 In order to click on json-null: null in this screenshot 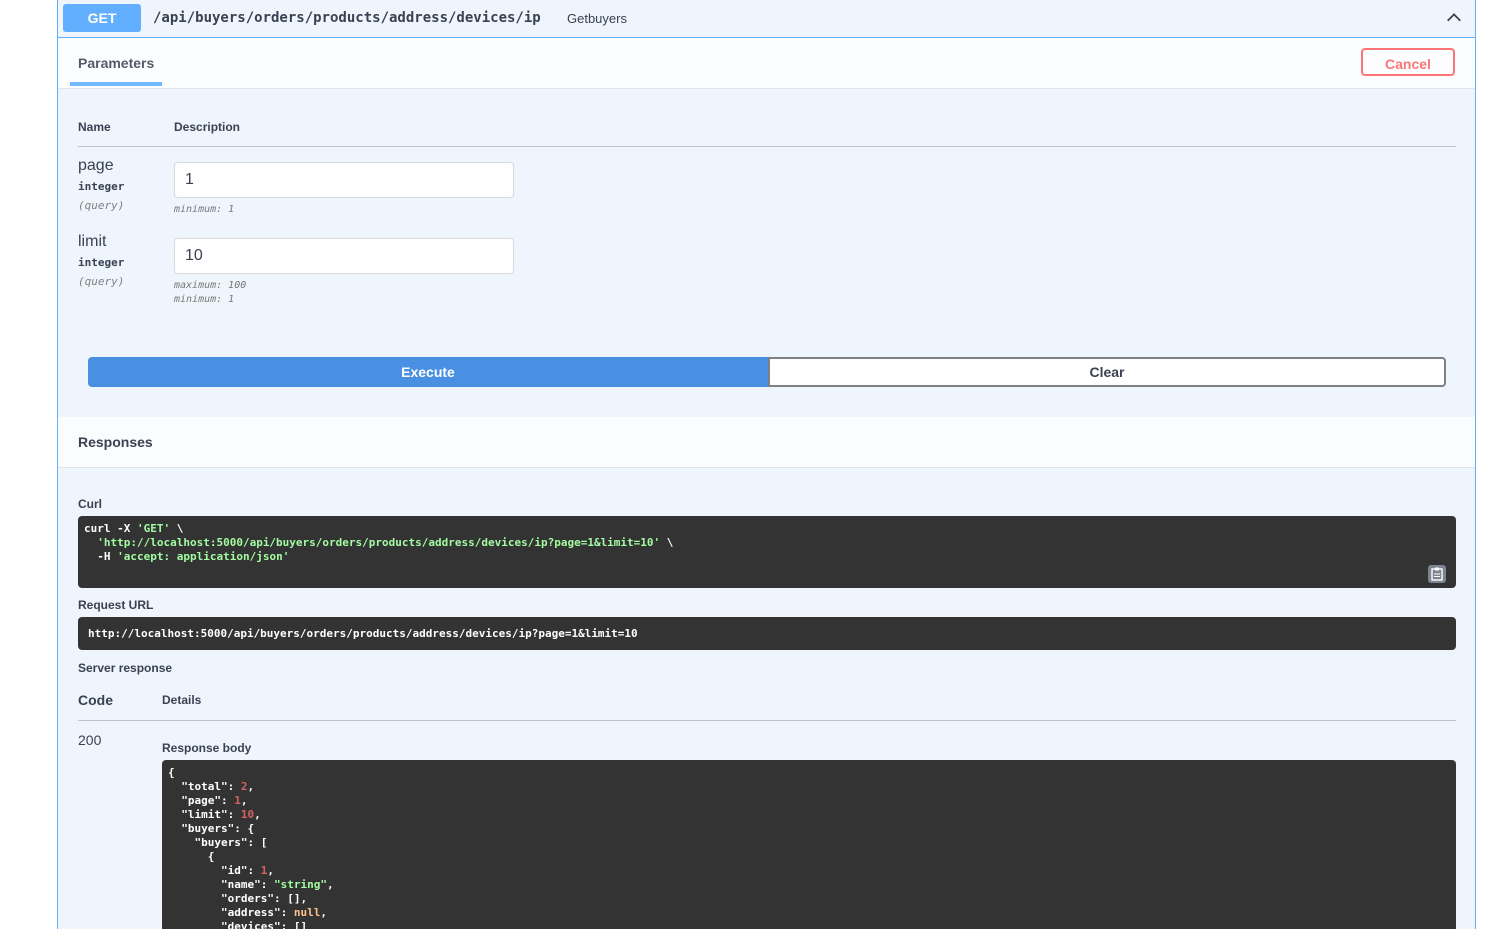, I will do `click(307, 912)`.